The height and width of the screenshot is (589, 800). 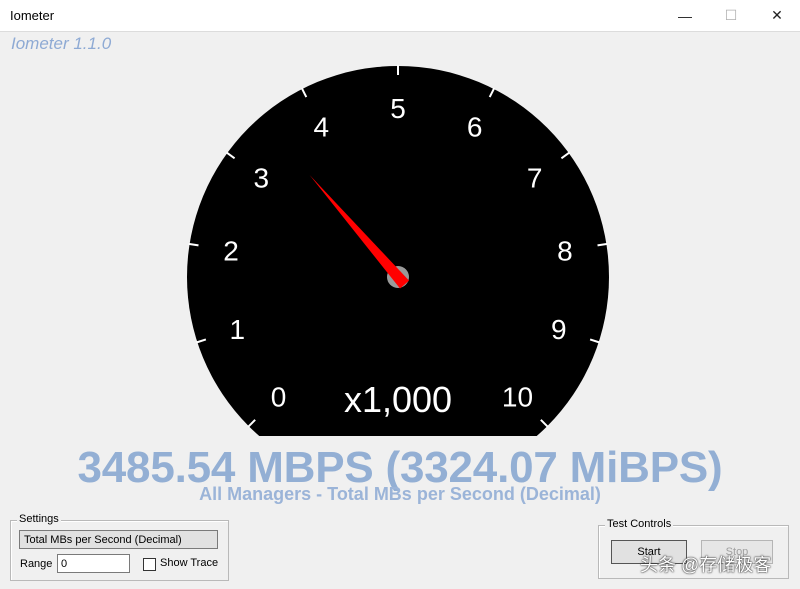 I want to click on show-trace-label: Show Trace, so click(x=189, y=563).